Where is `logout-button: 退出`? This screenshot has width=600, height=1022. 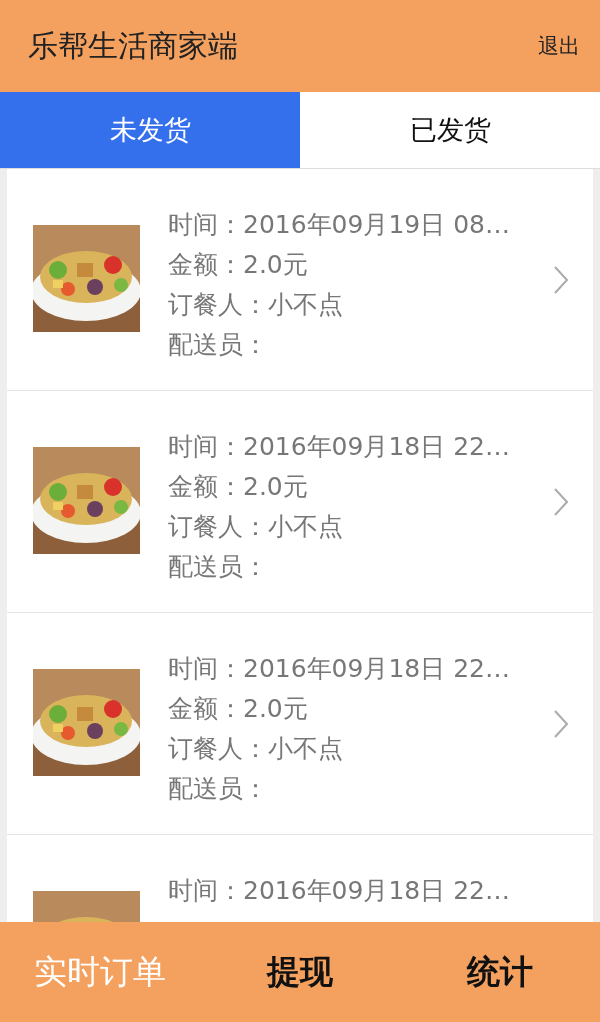
logout-button: 退出 is located at coordinates (559, 46).